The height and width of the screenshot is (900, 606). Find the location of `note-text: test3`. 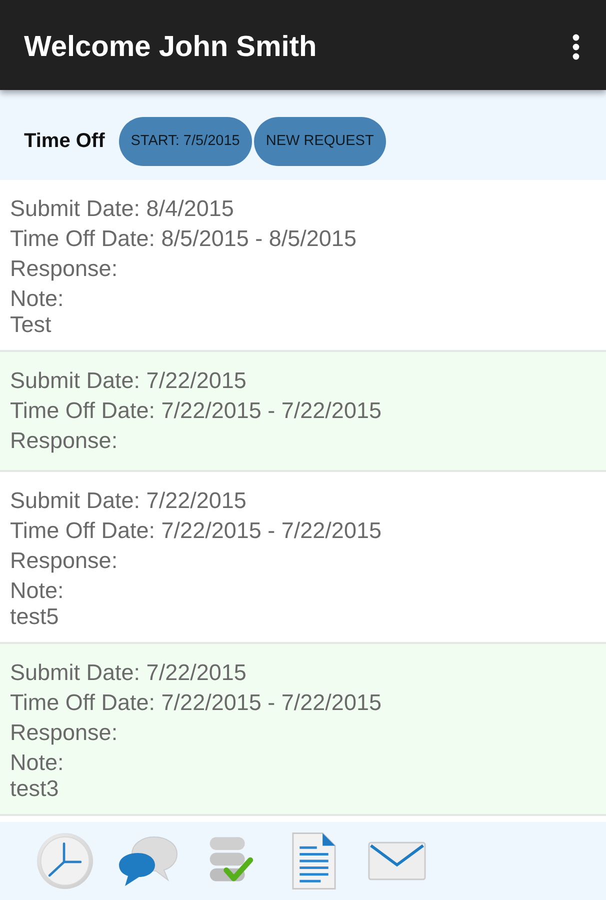

note-text: test3 is located at coordinates (35, 789).